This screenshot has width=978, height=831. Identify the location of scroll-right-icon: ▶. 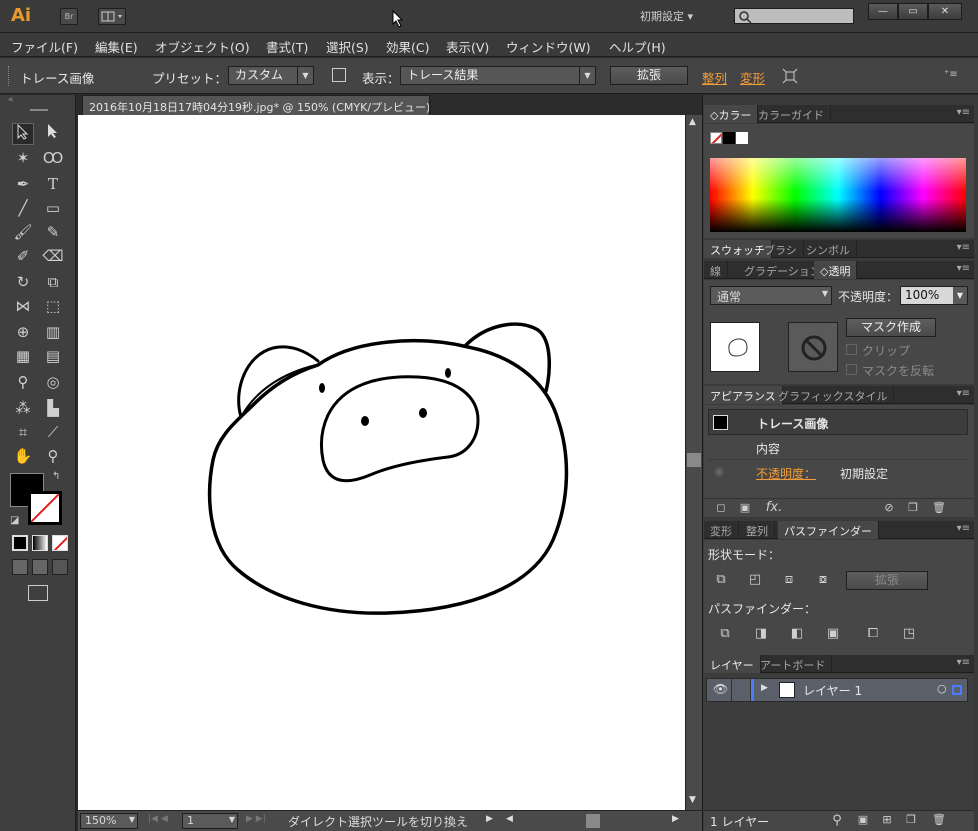
(675, 819).